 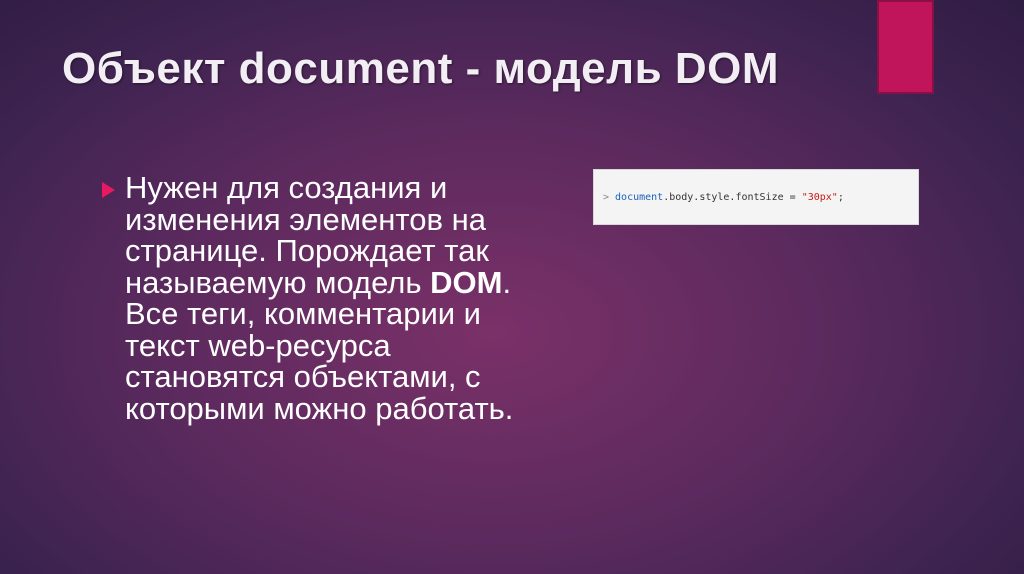 What do you see at coordinates (840, 197) in the screenshot?
I see `console-terminator: ;` at bounding box center [840, 197].